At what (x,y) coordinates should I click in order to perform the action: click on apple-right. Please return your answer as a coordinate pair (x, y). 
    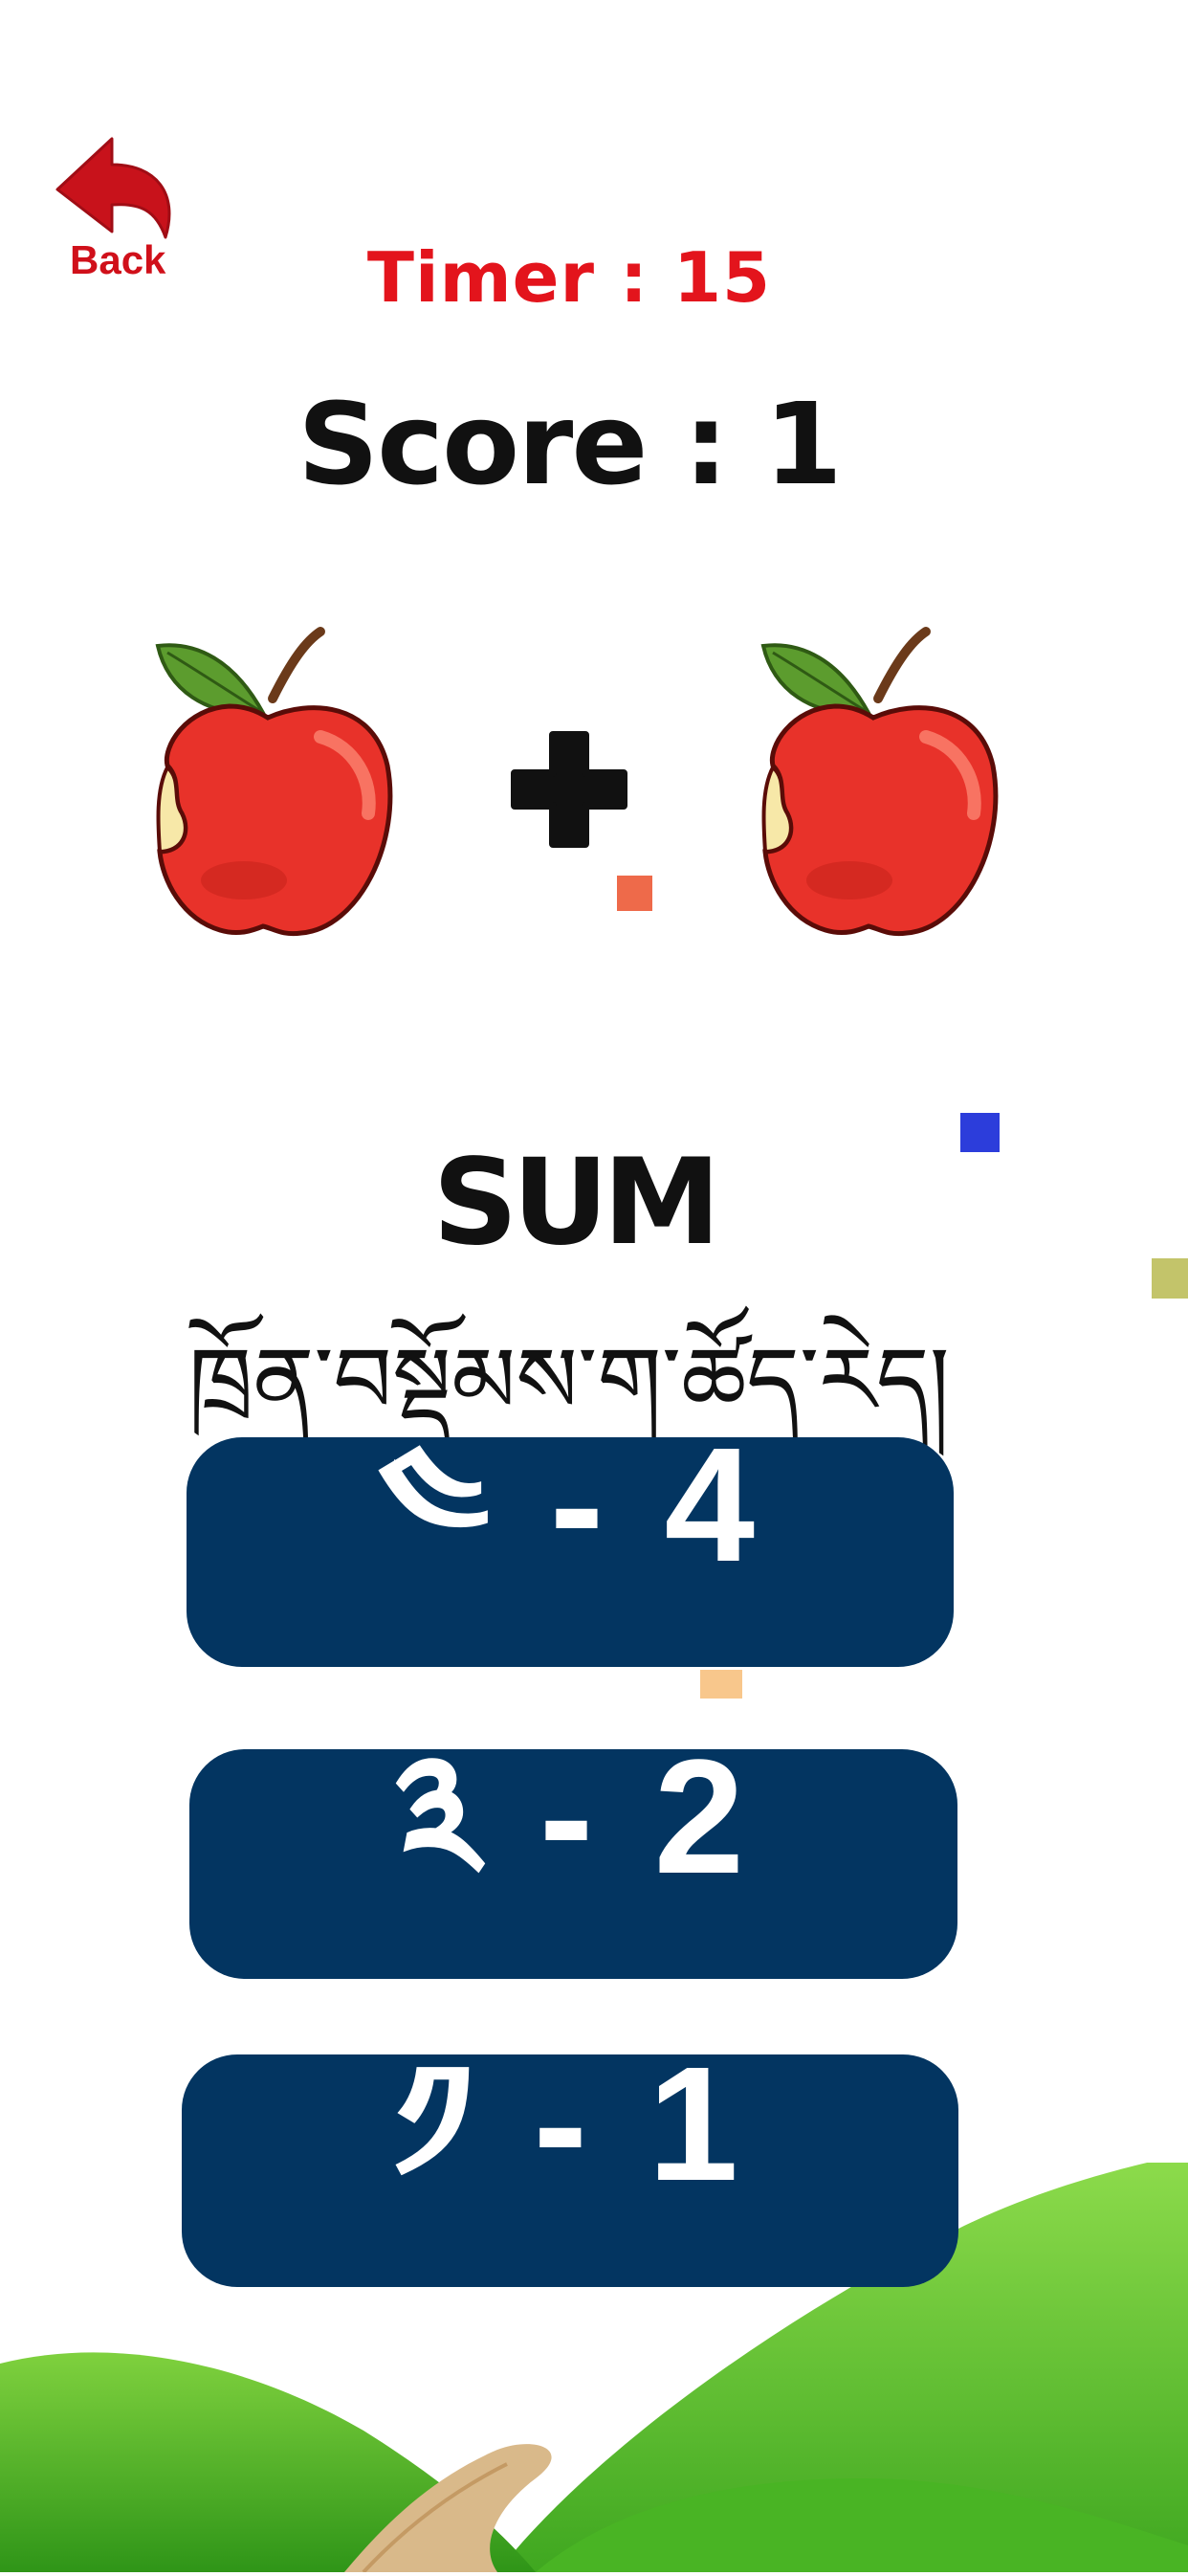
    Looking at the image, I should click on (873, 784).